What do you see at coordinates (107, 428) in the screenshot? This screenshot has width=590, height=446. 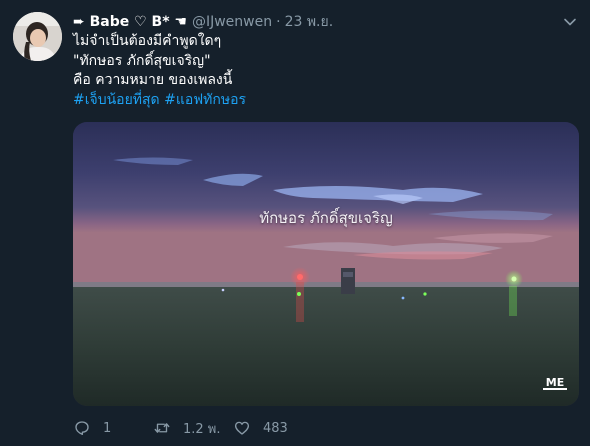 I see `reply-count: 1` at bounding box center [107, 428].